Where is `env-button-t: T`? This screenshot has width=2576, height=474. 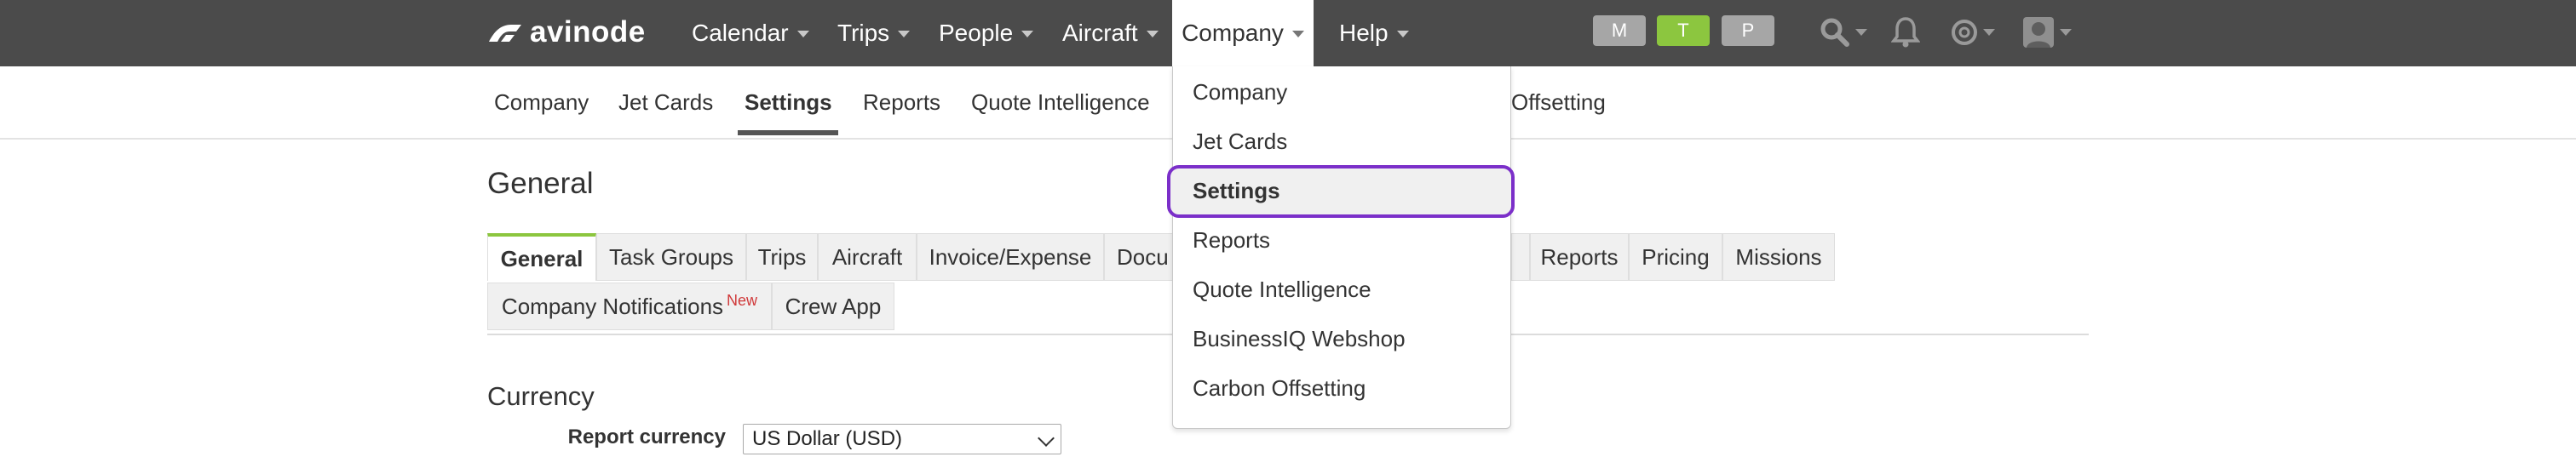
env-button-t: T is located at coordinates (1683, 30).